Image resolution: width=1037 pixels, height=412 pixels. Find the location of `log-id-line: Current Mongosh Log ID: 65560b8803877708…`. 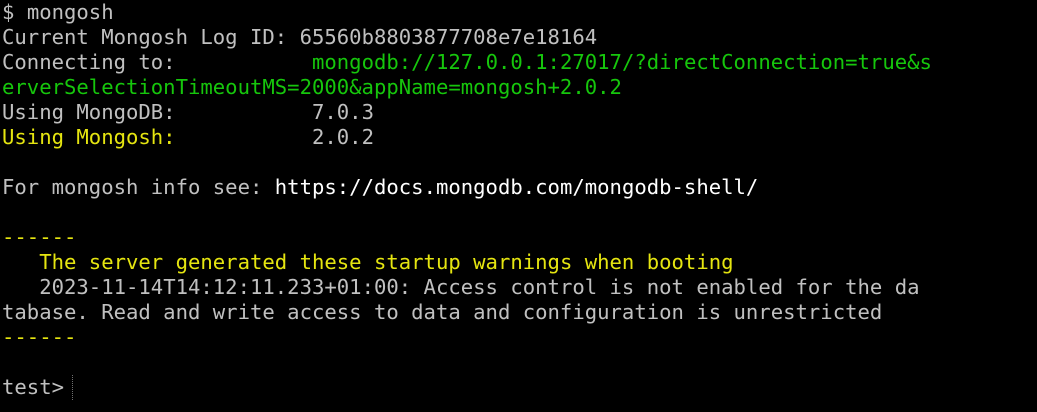

log-id-line: Current Mongosh Log ID: 65560b8803877708… is located at coordinates (299, 37).